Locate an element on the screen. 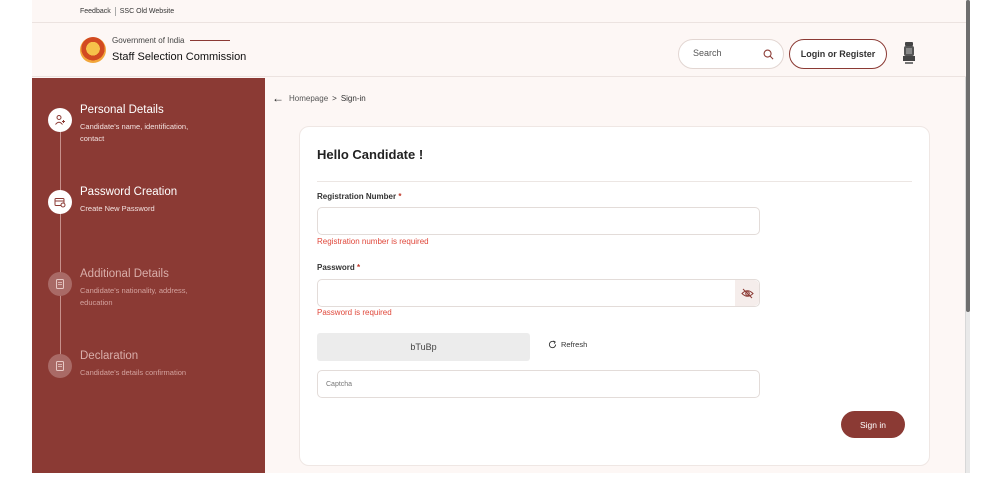 This screenshot has height=490, width=992. step-title: Password Creation is located at coordinates (129, 192).